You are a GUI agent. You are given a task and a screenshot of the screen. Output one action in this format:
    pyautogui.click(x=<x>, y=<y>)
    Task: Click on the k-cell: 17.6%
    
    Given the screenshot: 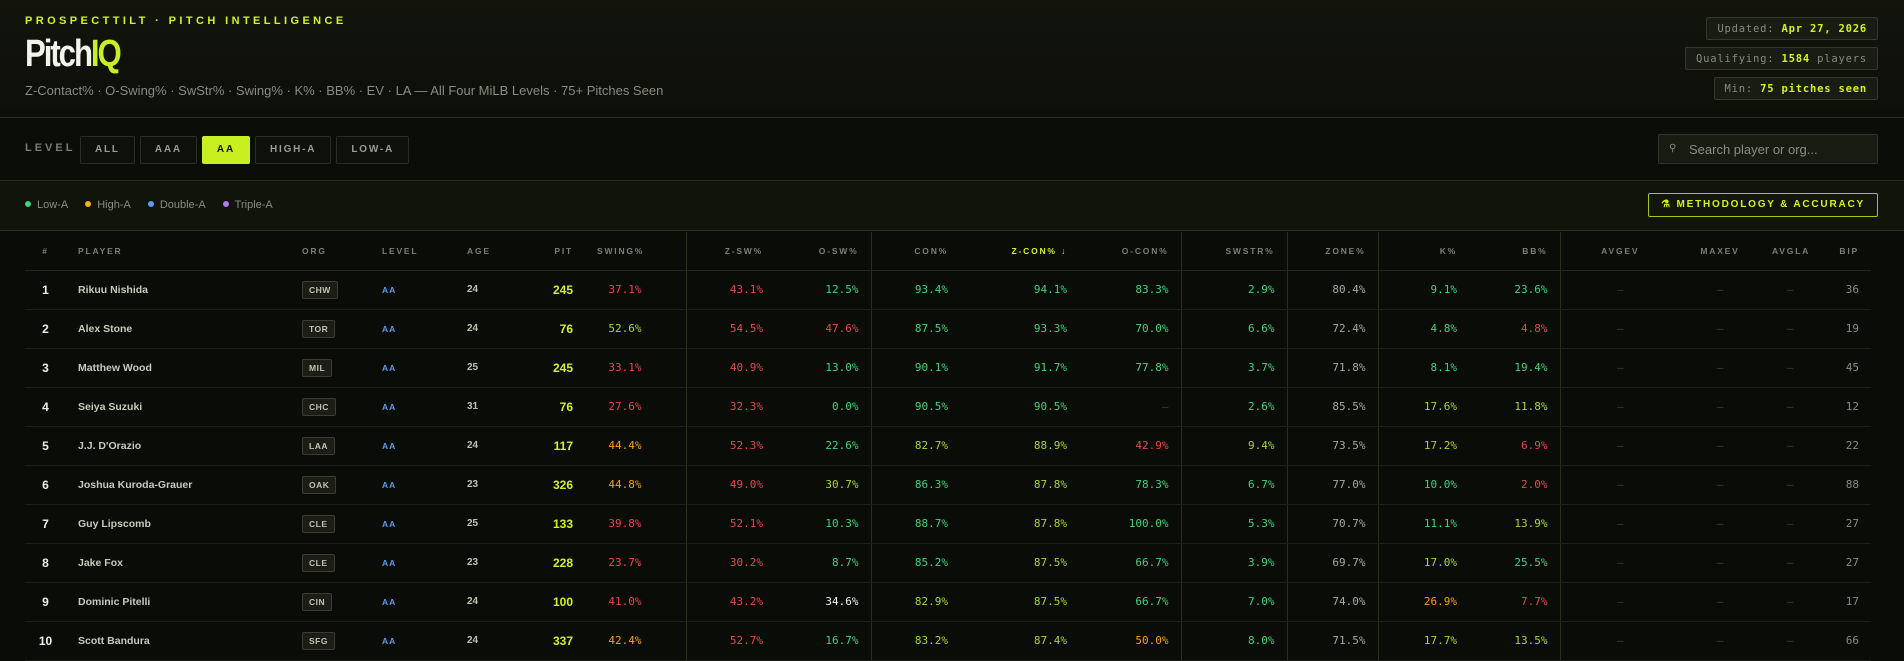 What is the action you would take?
    pyautogui.click(x=1423, y=407)
    